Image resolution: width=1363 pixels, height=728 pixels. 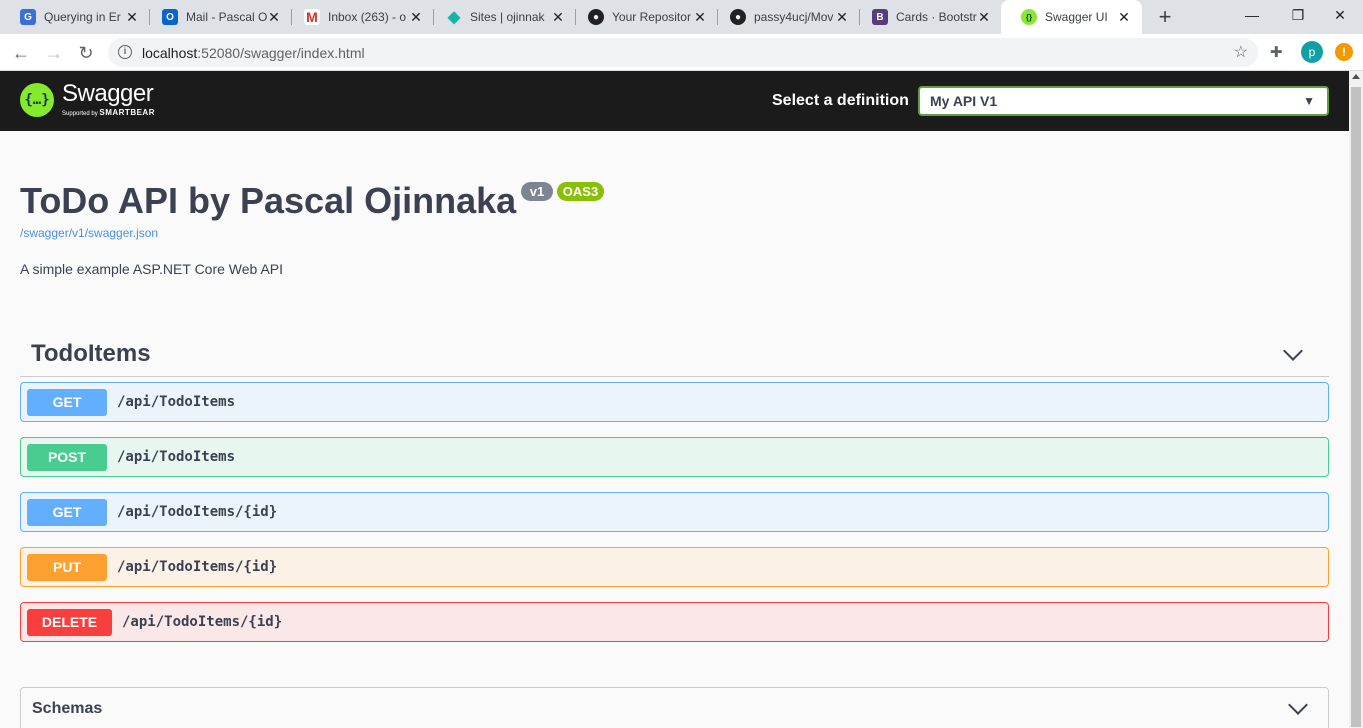 I want to click on diamond-icon: ◆, so click(x=454, y=17).